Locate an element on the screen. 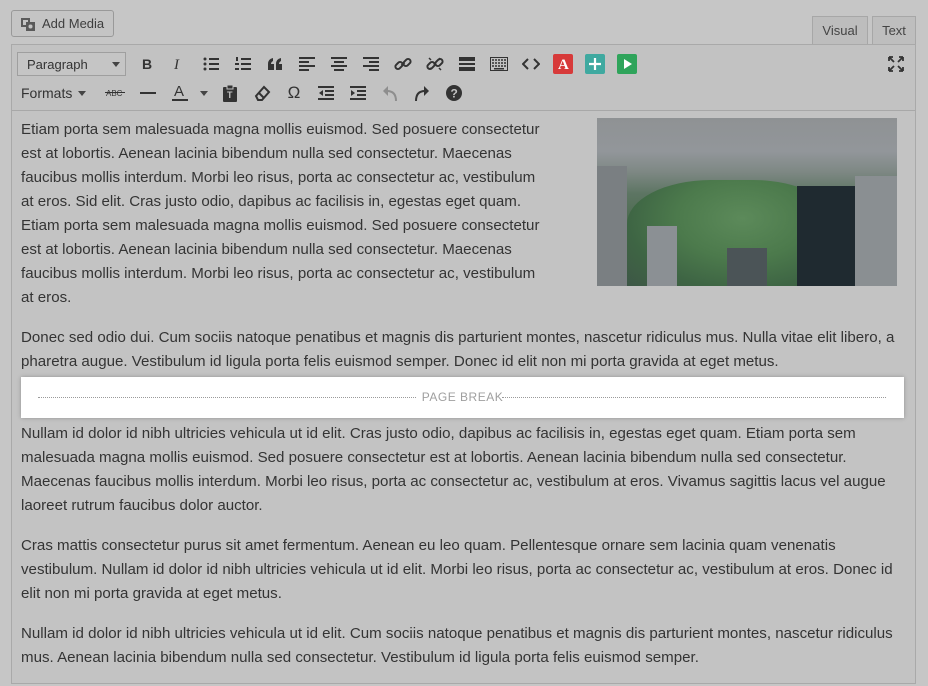  bold-icon: B is located at coordinates (147, 64).